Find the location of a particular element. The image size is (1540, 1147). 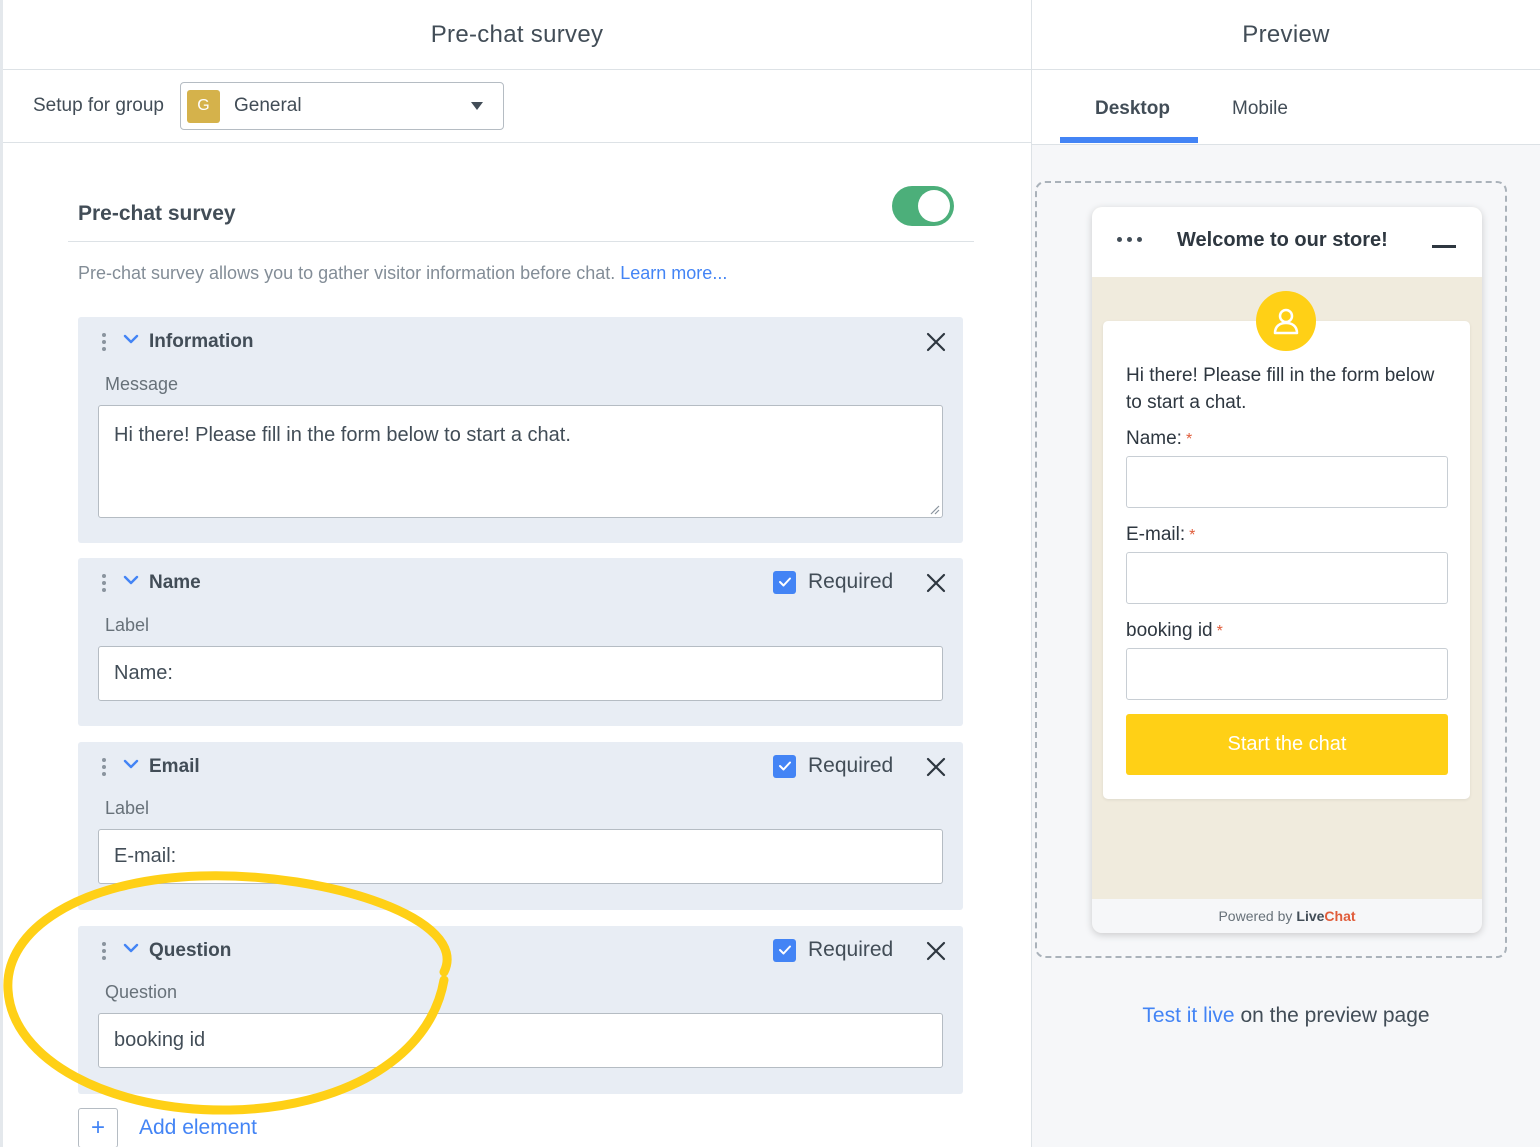

test-live-text: on the preview page is located at coordinates (1332, 1015).